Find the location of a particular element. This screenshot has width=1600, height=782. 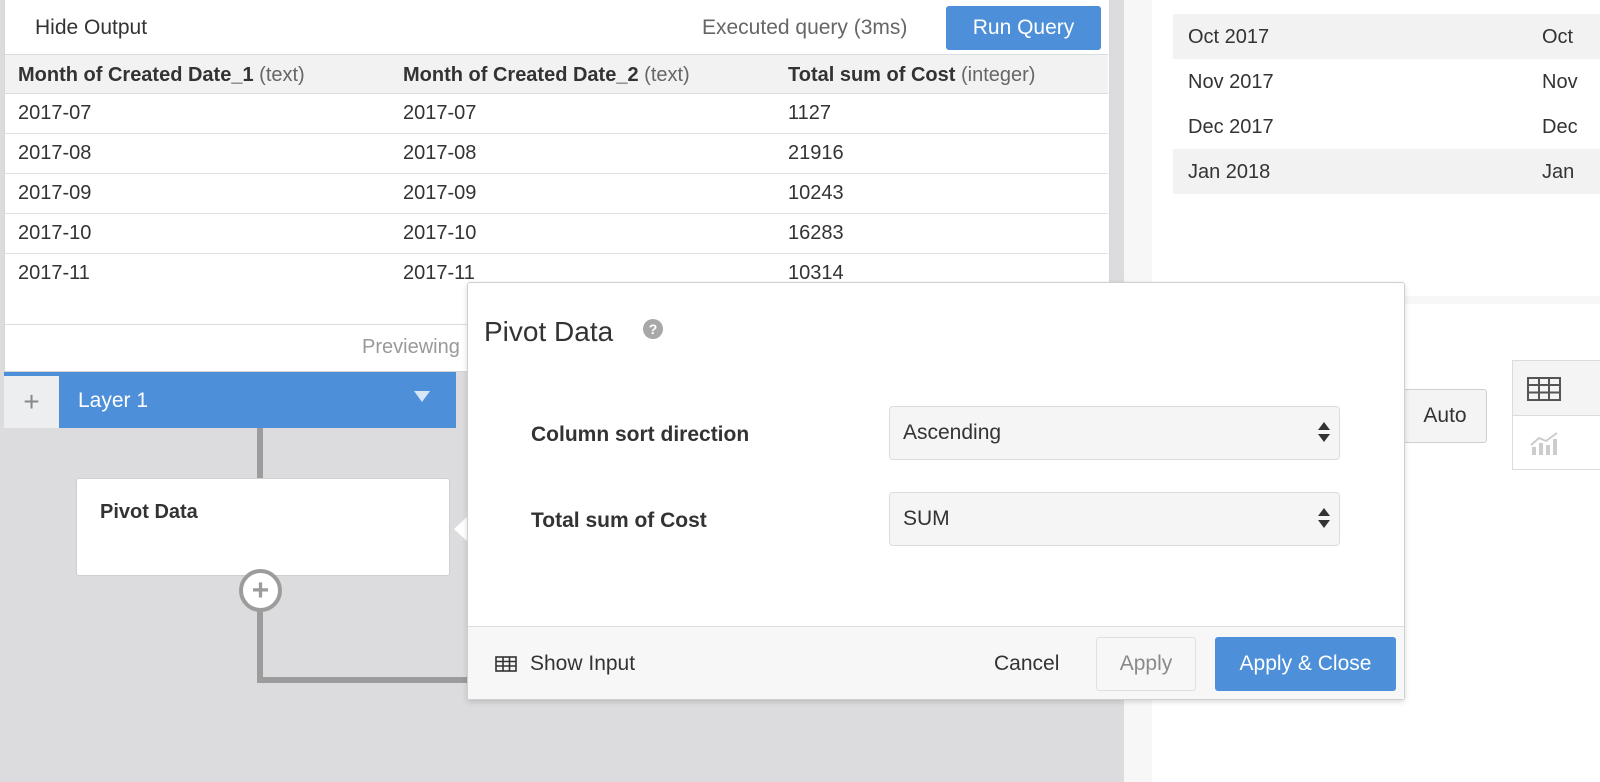

right-table-row: Oct 2017 Oct is located at coordinates (1386, 36).